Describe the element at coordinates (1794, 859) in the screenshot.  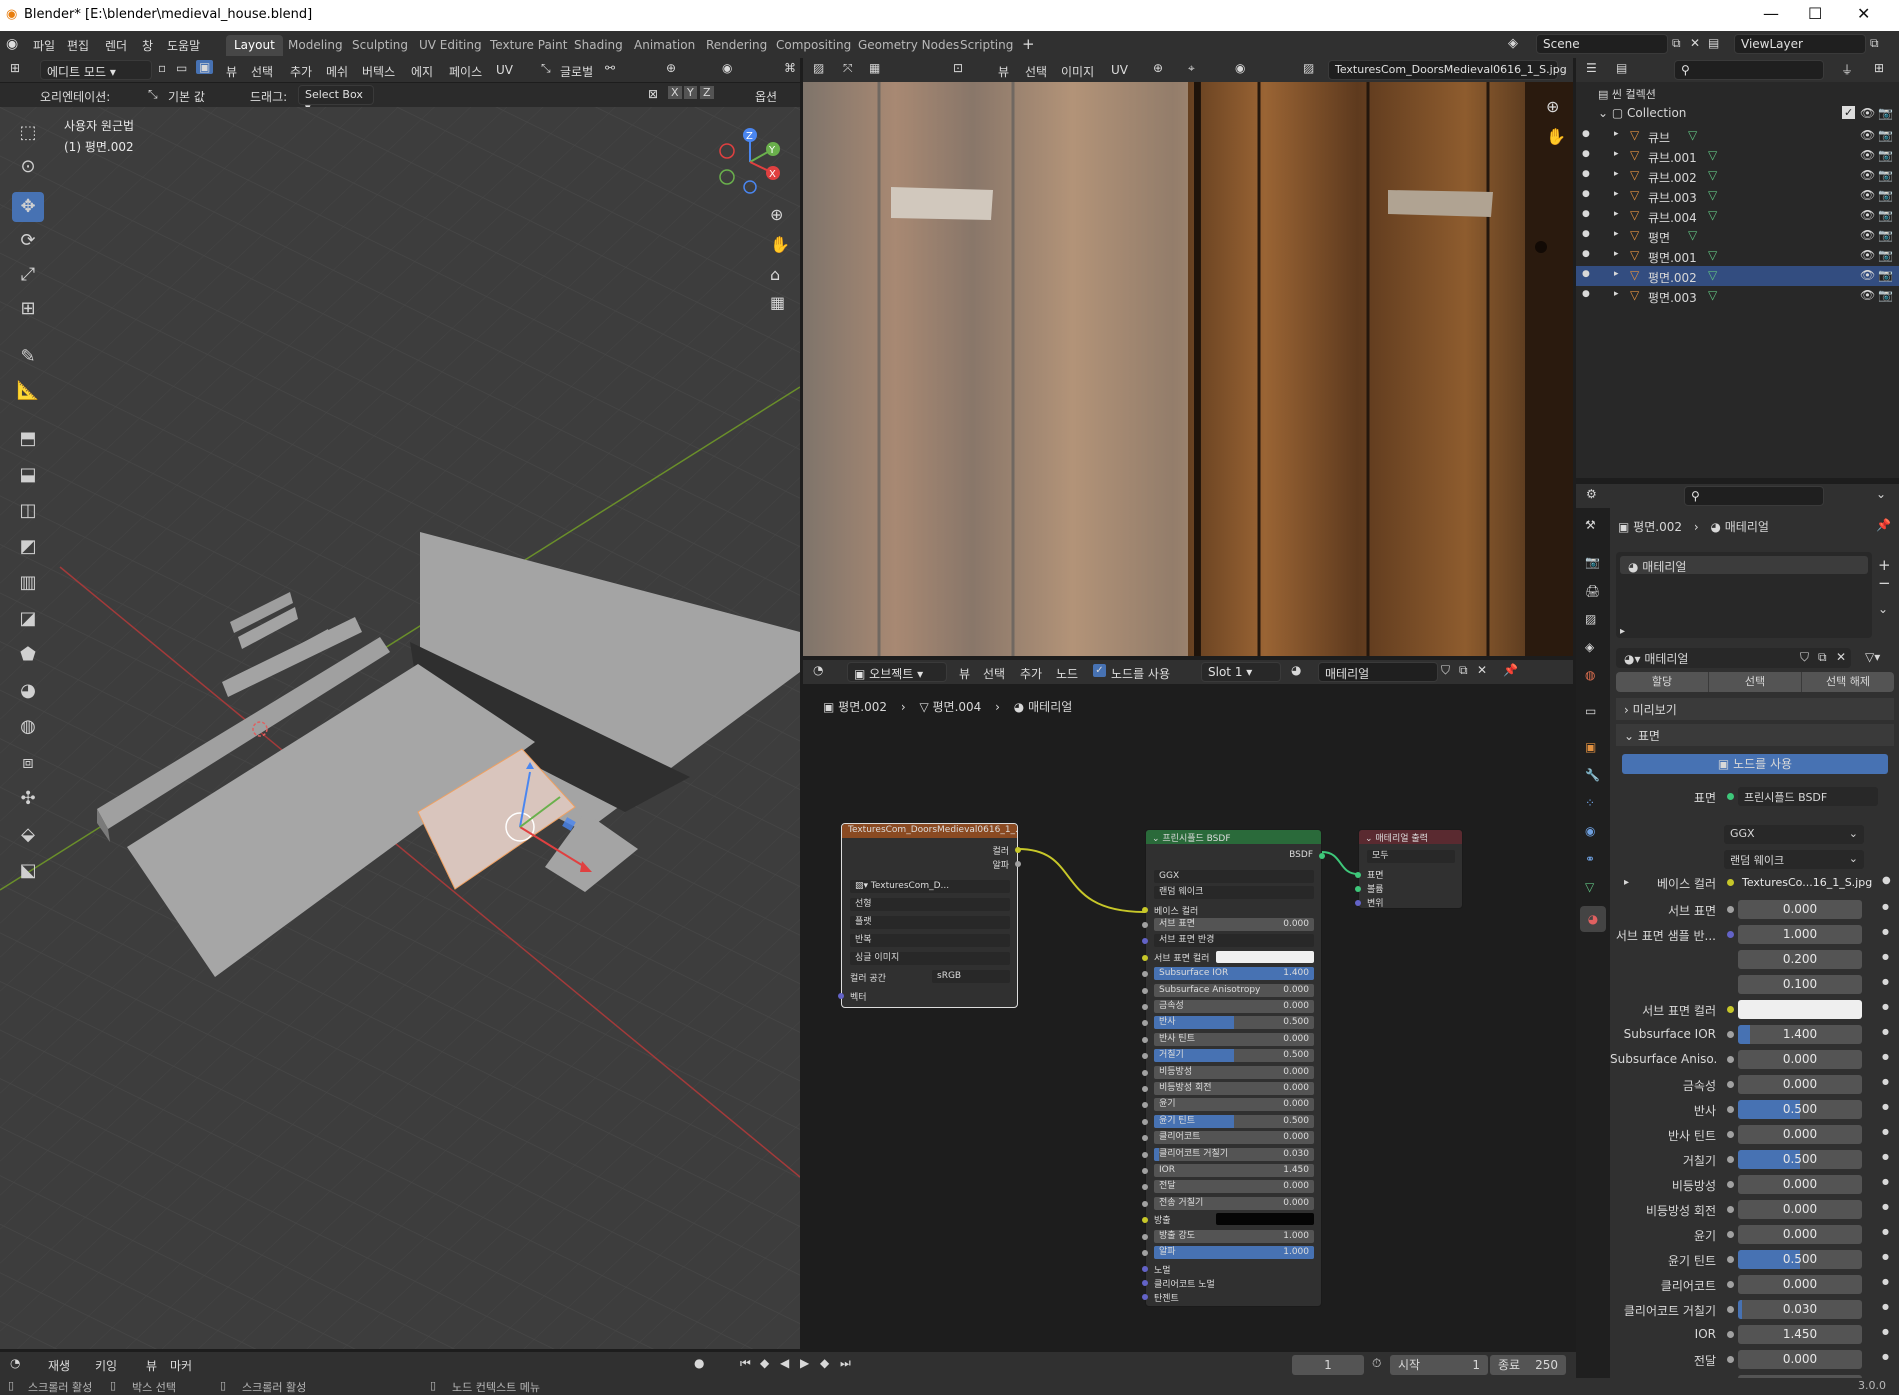
I see `props-sss-method: 랜덤 웨이크 ⌄` at that location.